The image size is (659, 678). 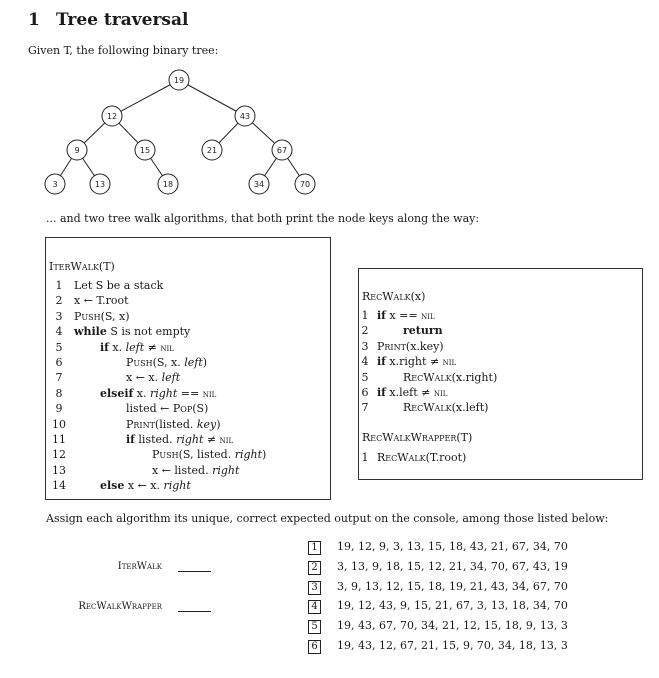 I want to click on tree-node: 12, so click(x=112, y=116).